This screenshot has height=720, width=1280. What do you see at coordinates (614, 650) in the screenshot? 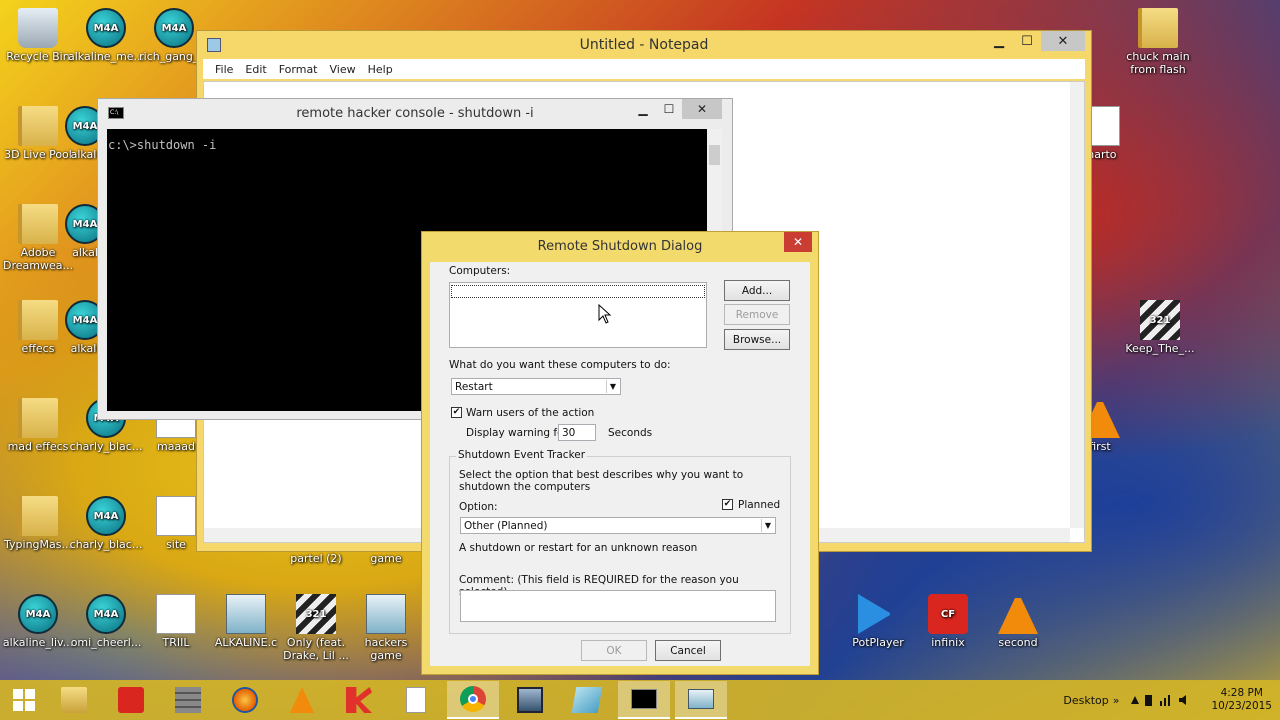
I see `ok-button: OK` at bounding box center [614, 650].